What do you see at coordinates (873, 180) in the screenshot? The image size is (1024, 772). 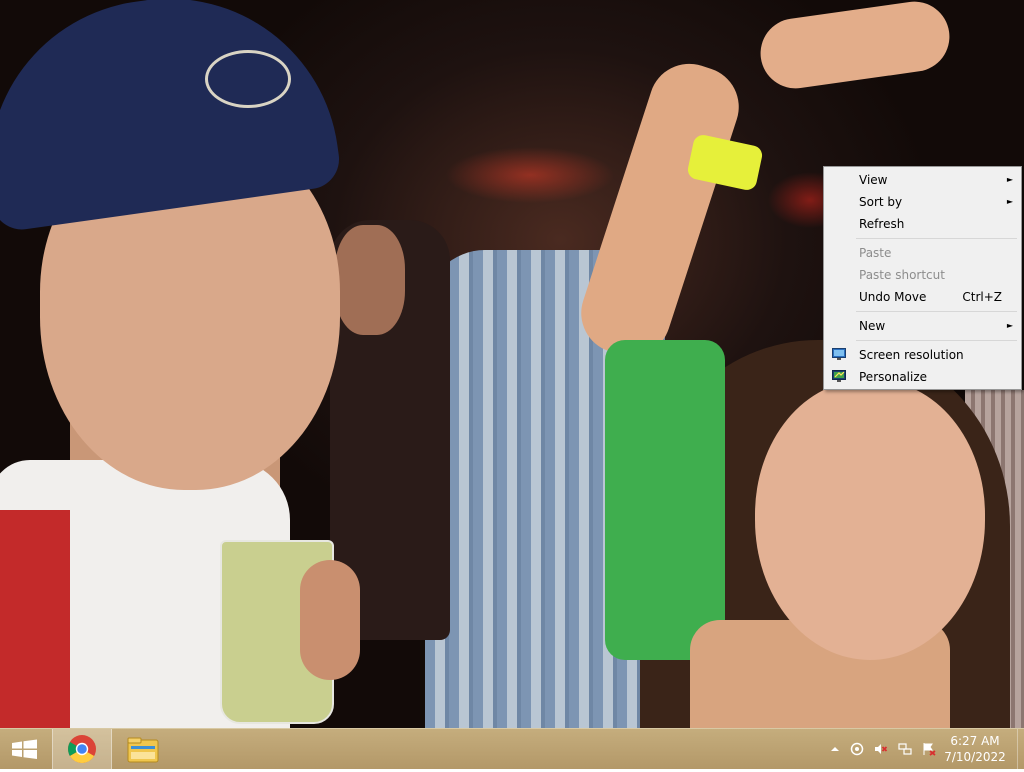 I see `menu-item-label: View` at bounding box center [873, 180].